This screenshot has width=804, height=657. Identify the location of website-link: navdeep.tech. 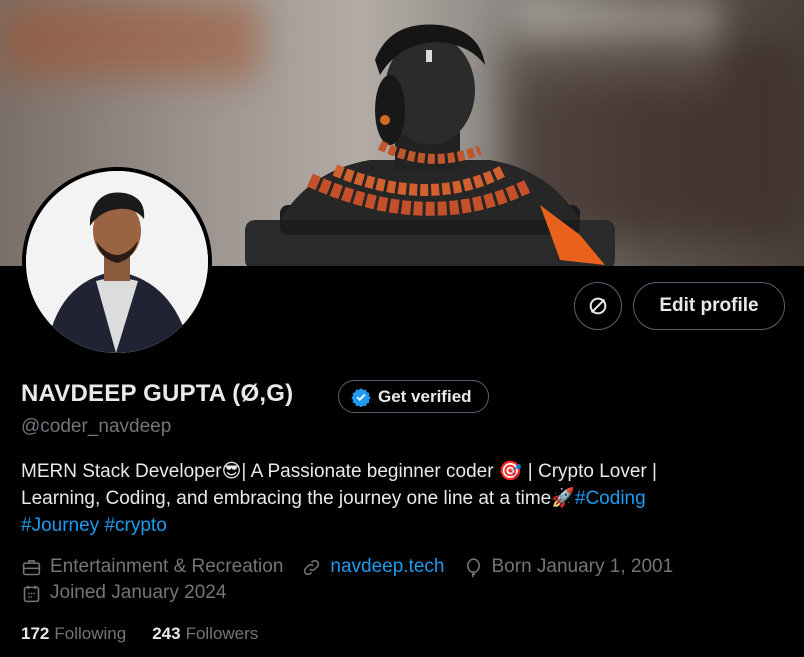
(387, 567).